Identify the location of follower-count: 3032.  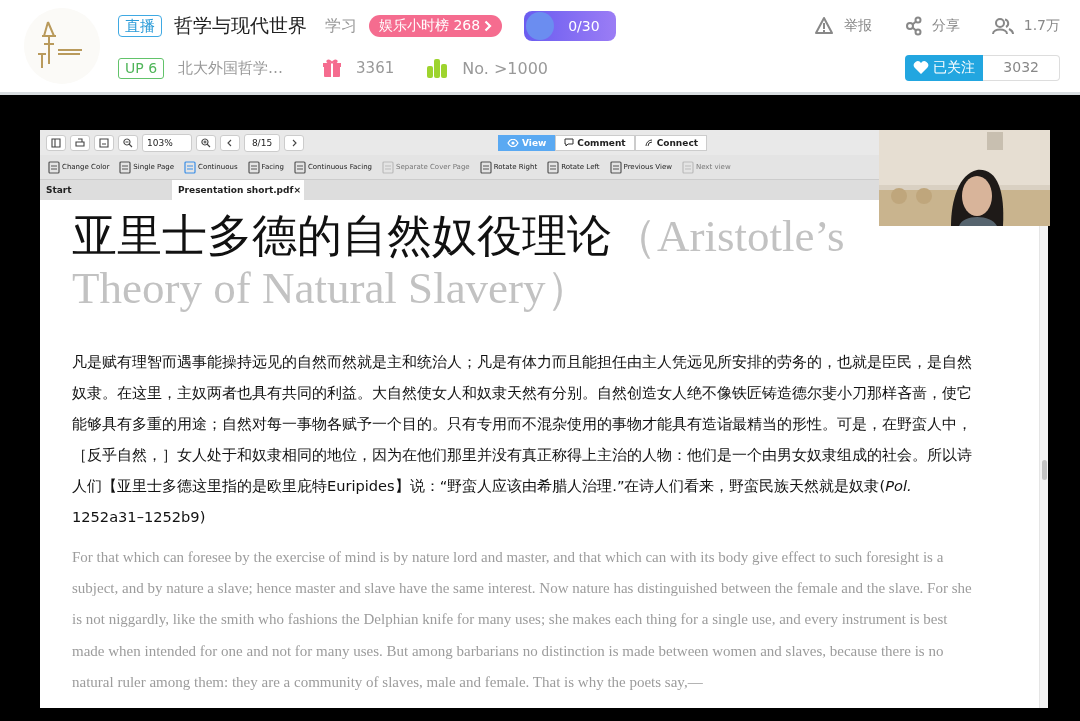
(1021, 68).